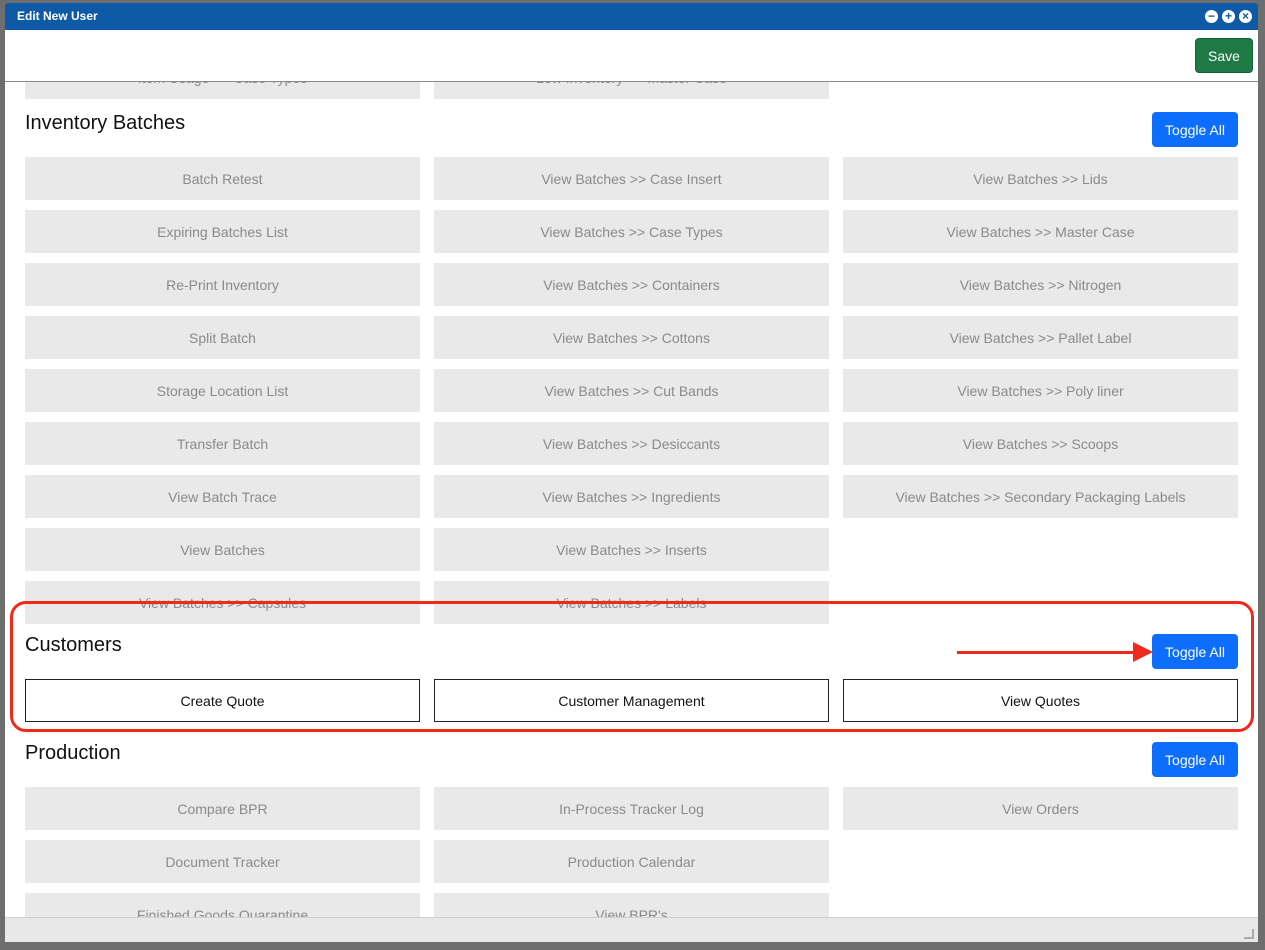 The height and width of the screenshot is (950, 1265). I want to click on permission-toggle: View Batches >> Master Case, so click(1040, 231).